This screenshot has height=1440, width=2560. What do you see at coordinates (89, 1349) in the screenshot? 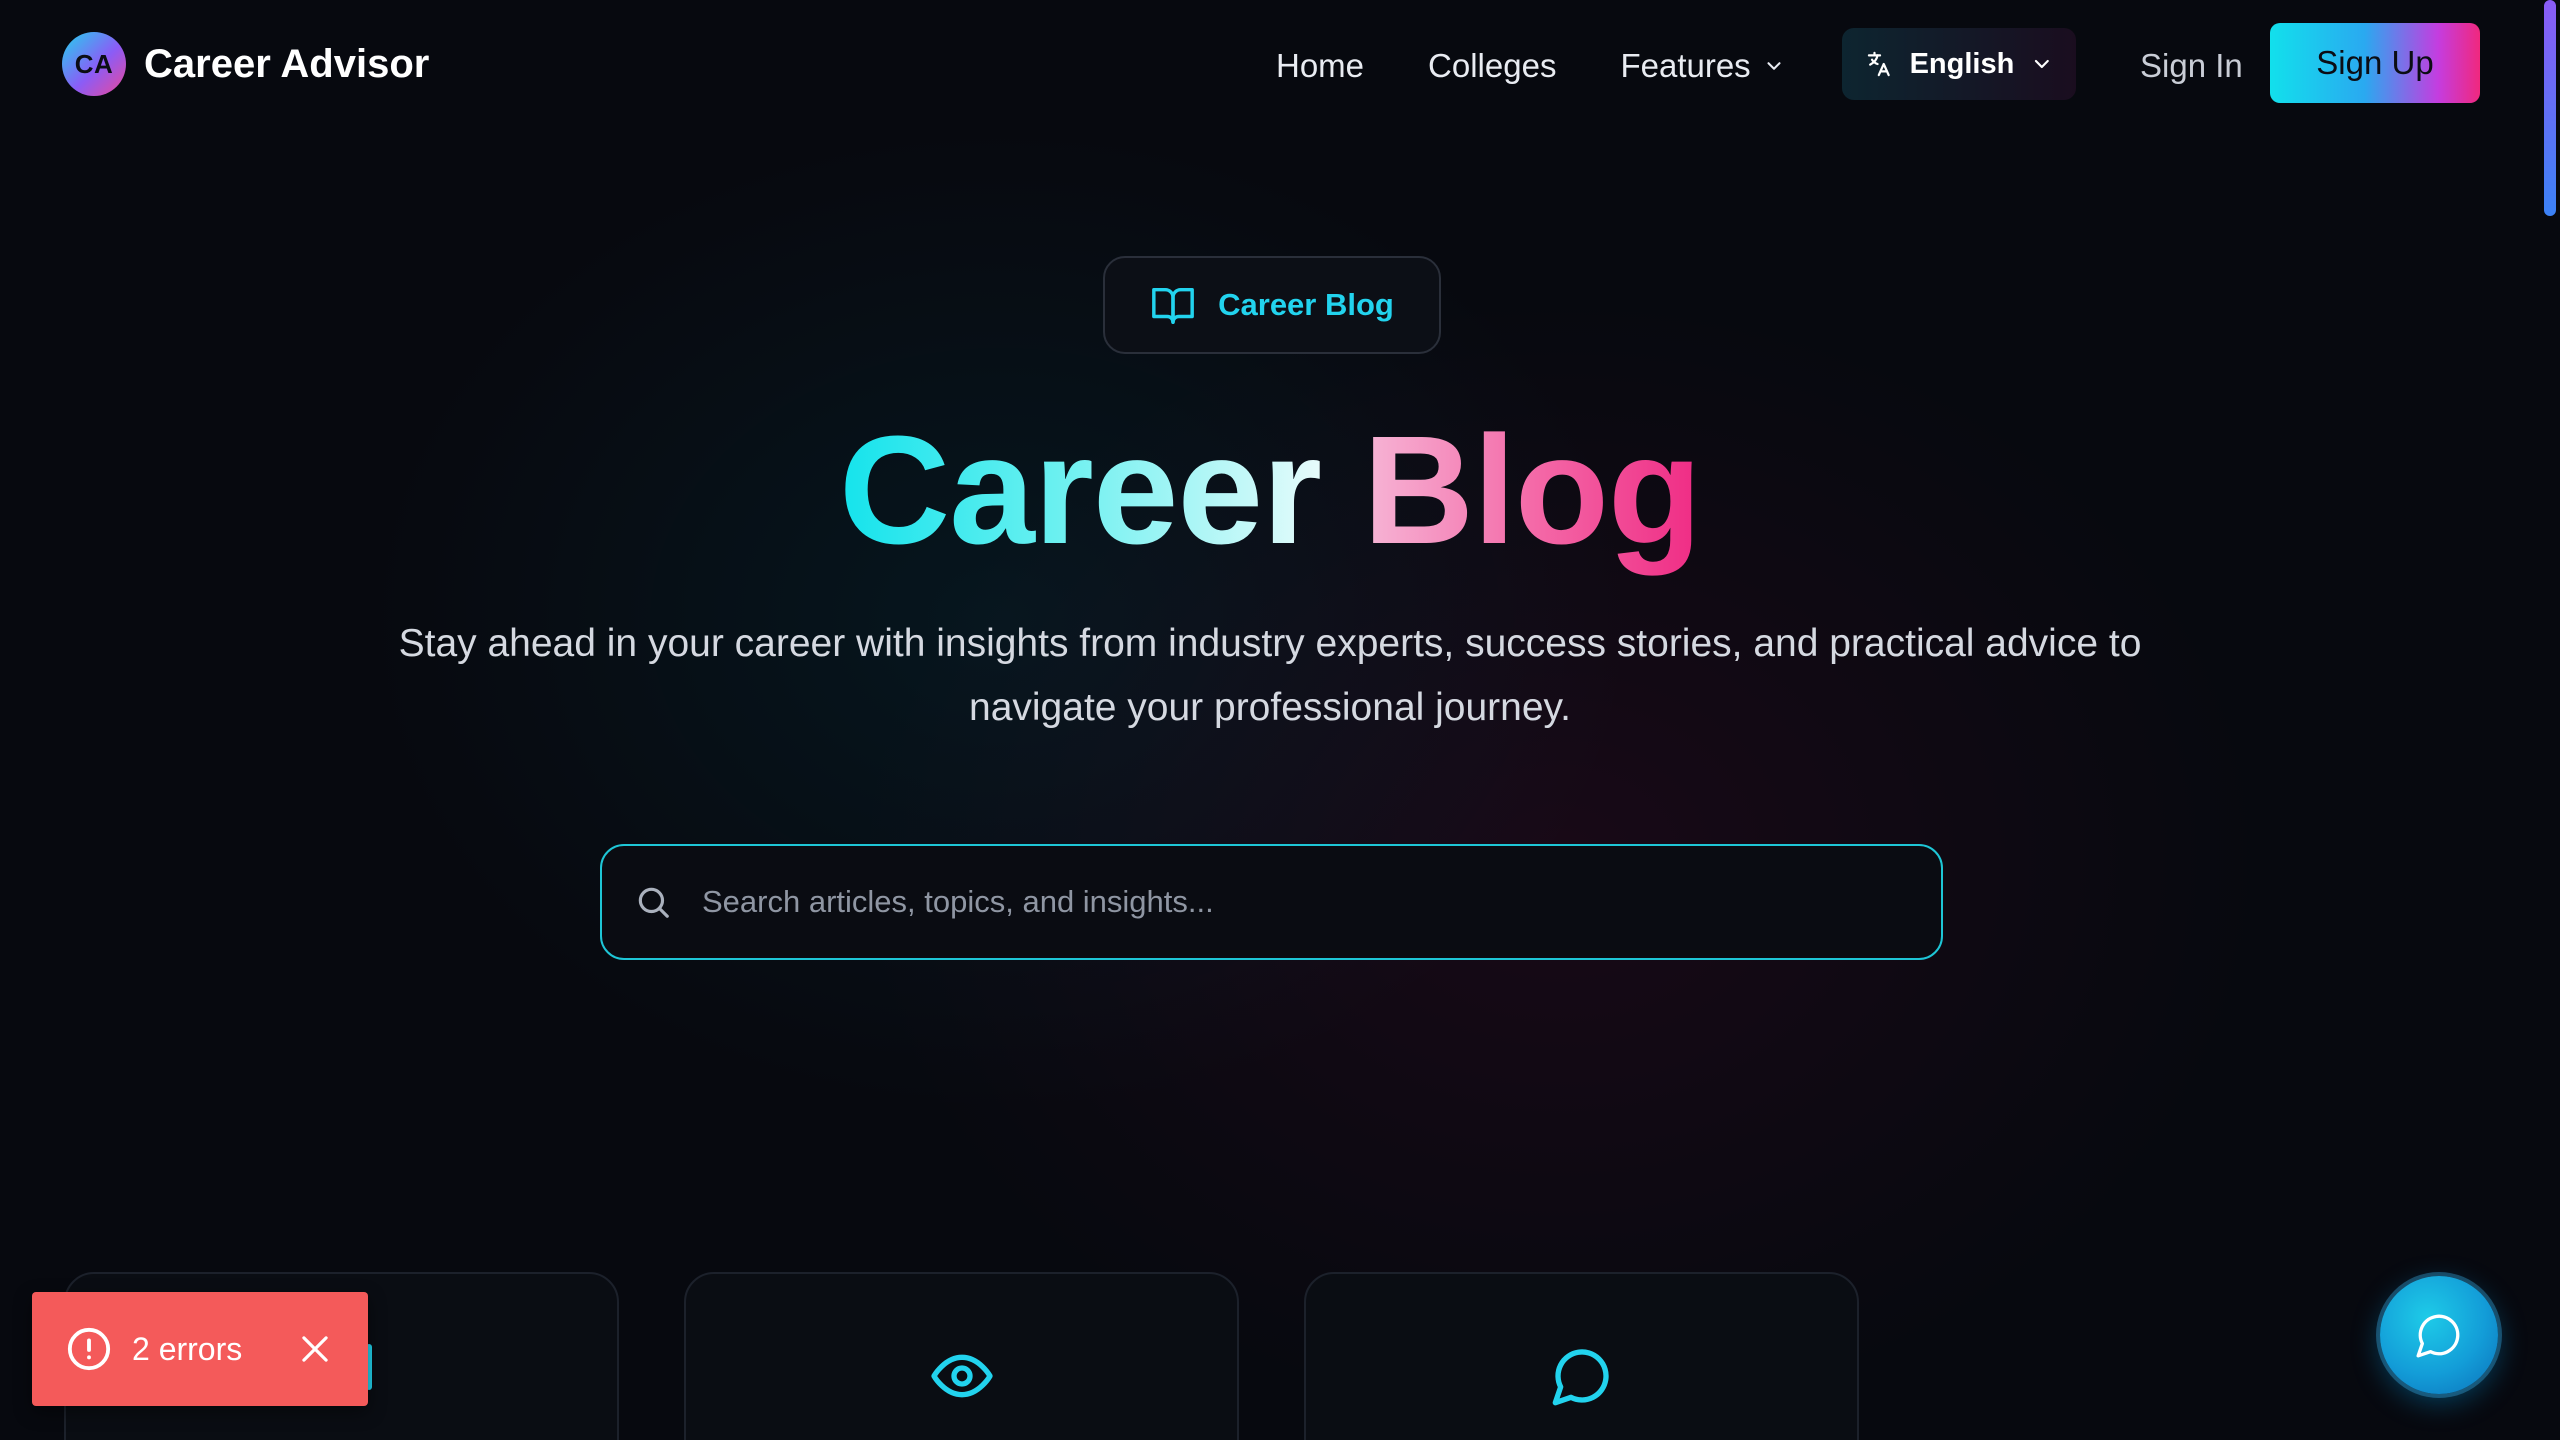
I see `alert-circle-icon` at bounding box center [89, 1349].